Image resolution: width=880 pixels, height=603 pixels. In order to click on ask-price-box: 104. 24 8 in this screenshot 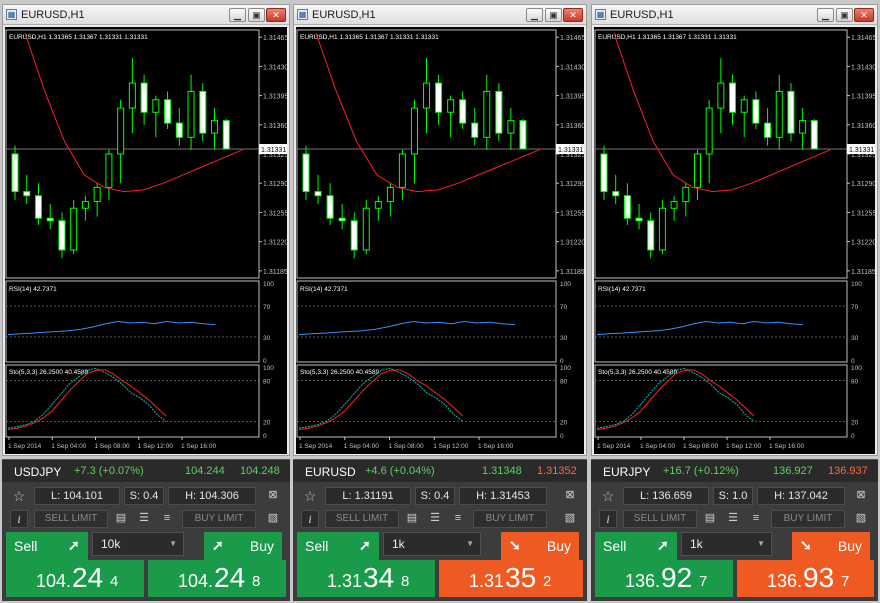, I will do `click(217, 578)`.